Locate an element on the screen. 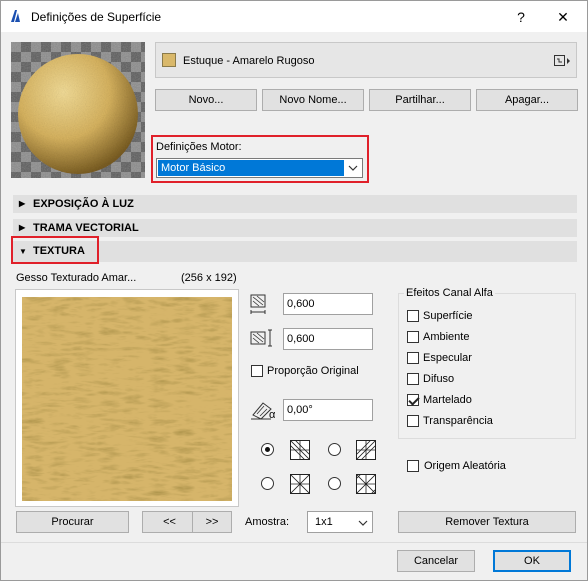  pattern-align-4-icon is located at coordinates (366, 484).